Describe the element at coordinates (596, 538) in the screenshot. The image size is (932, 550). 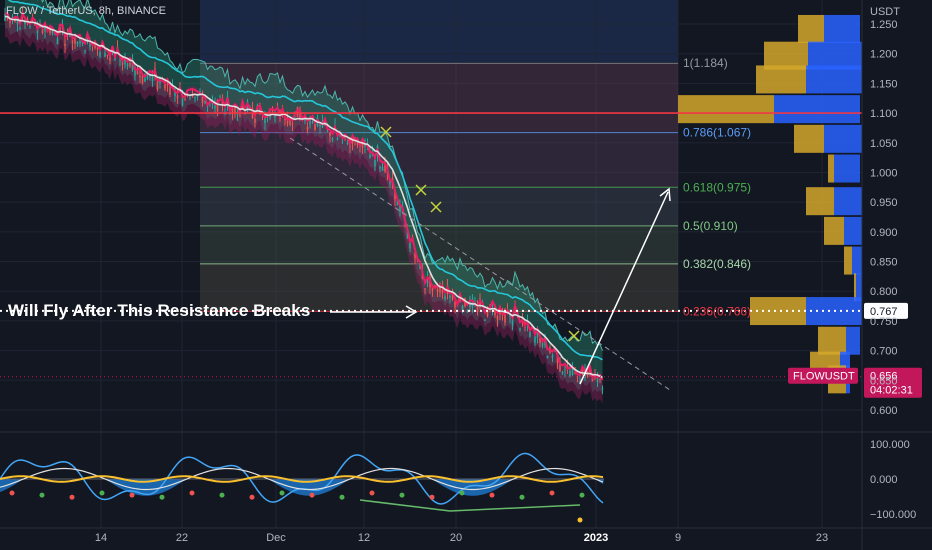
I see `time-tick-label: 2023` at that location.